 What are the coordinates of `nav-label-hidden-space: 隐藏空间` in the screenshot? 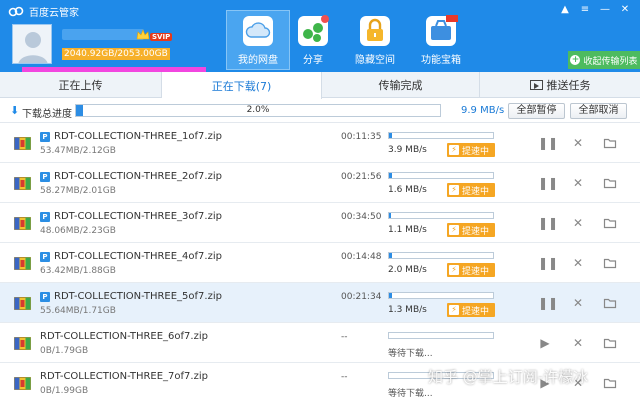 It's located at (375, 60).